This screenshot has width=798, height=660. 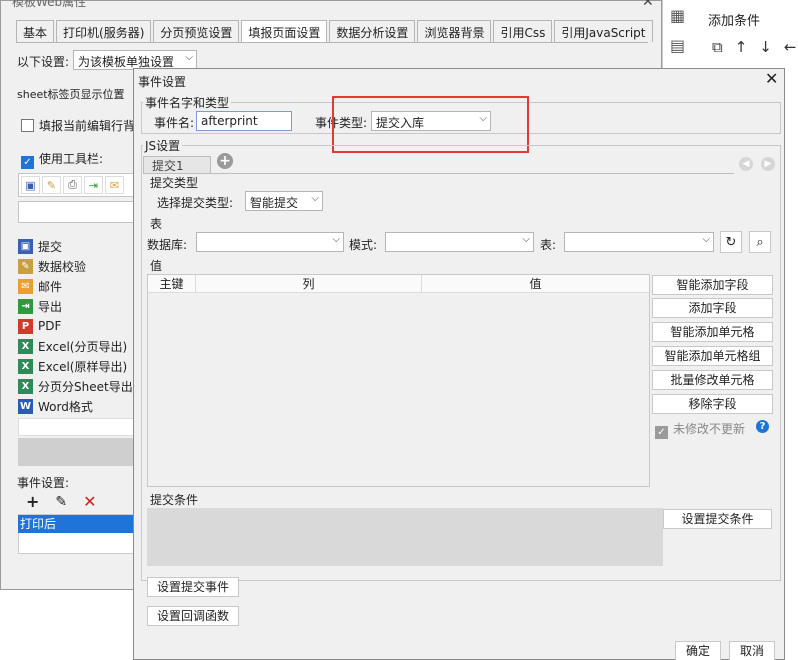 What do you see at coordinates (754, 47) in the screenshot?
I see `condition-toolbar: ⧉ ↑ ↓ ←` at bounding box center [754, 47].